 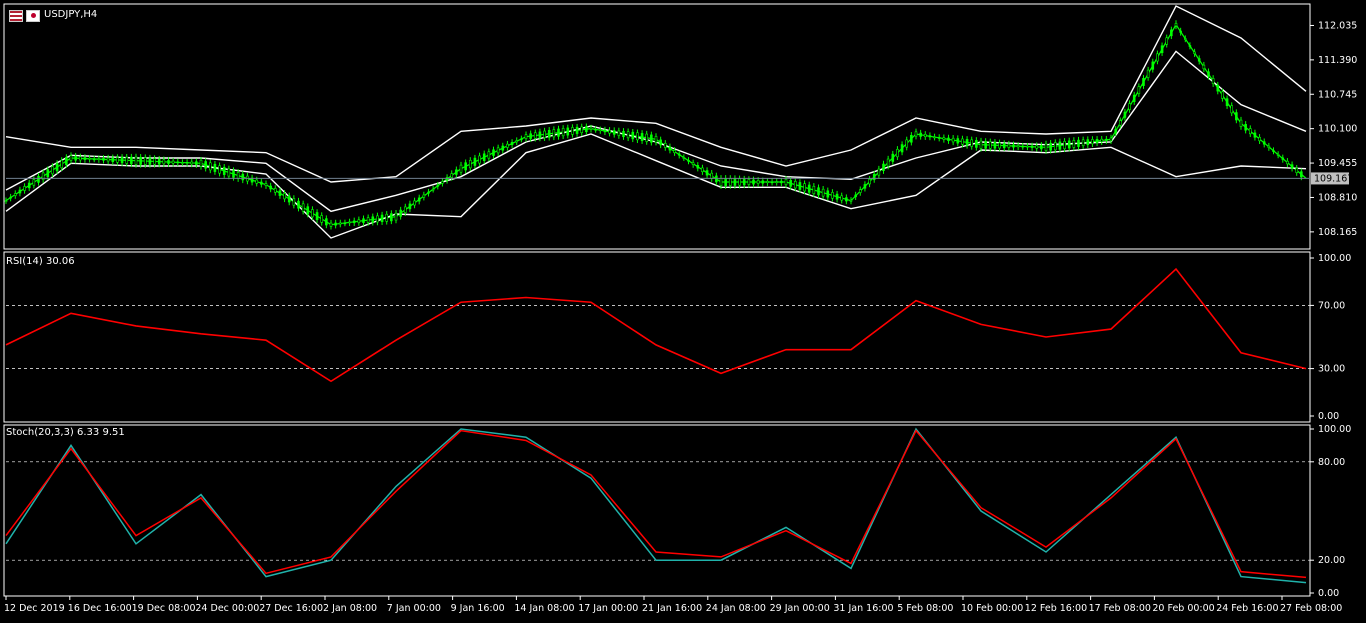 What do you see at coordinates (164, 608) in the screenshot?
I see `time-tick-label: 19 Dec 08:00` at bounding box center [164, 608].